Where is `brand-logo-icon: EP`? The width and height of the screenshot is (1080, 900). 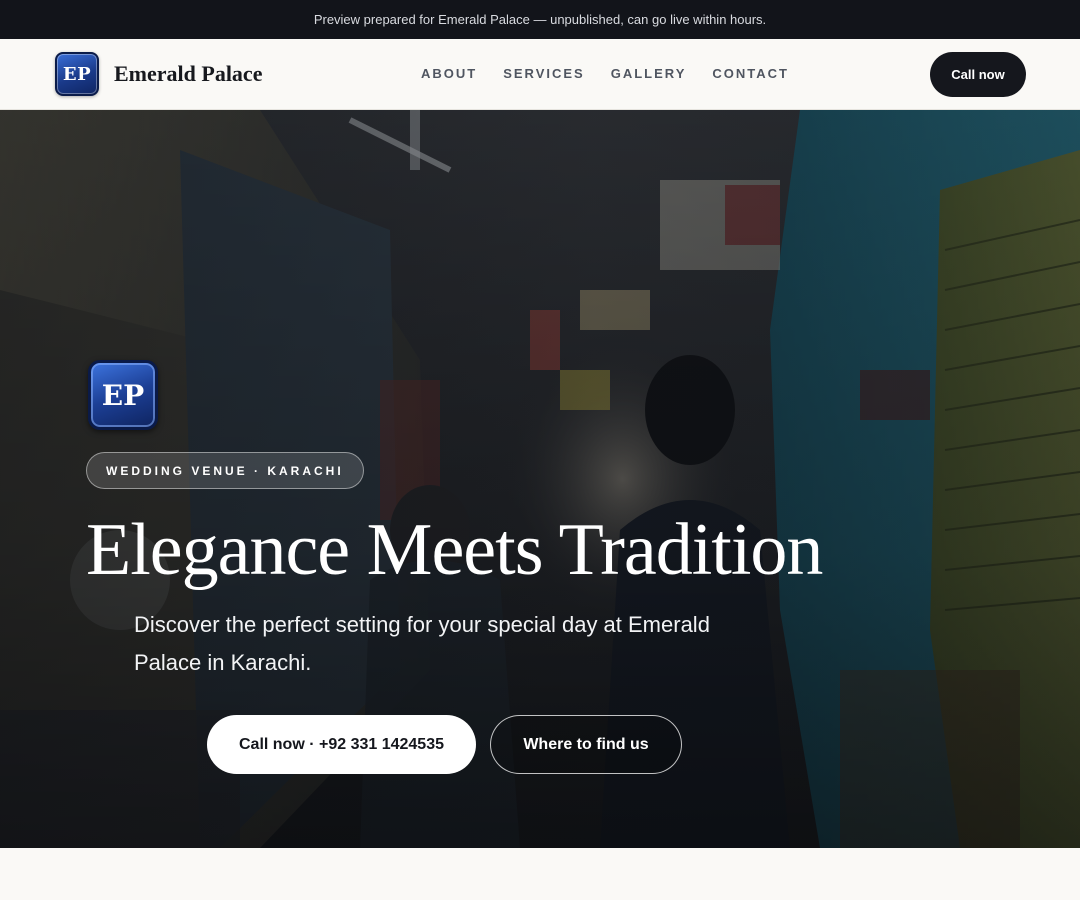
brand-logo-icon: EP is located at coordinates (77, 74).